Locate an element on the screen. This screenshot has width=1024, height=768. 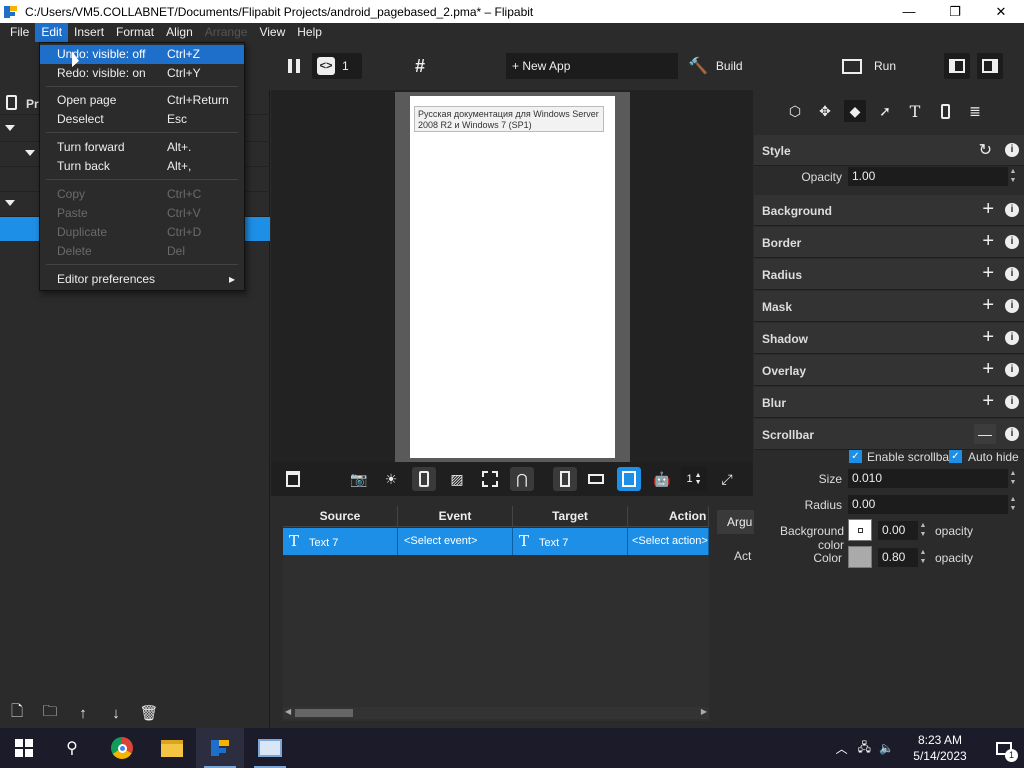
menu-insert: Insert is located at coordinates (89, 32).